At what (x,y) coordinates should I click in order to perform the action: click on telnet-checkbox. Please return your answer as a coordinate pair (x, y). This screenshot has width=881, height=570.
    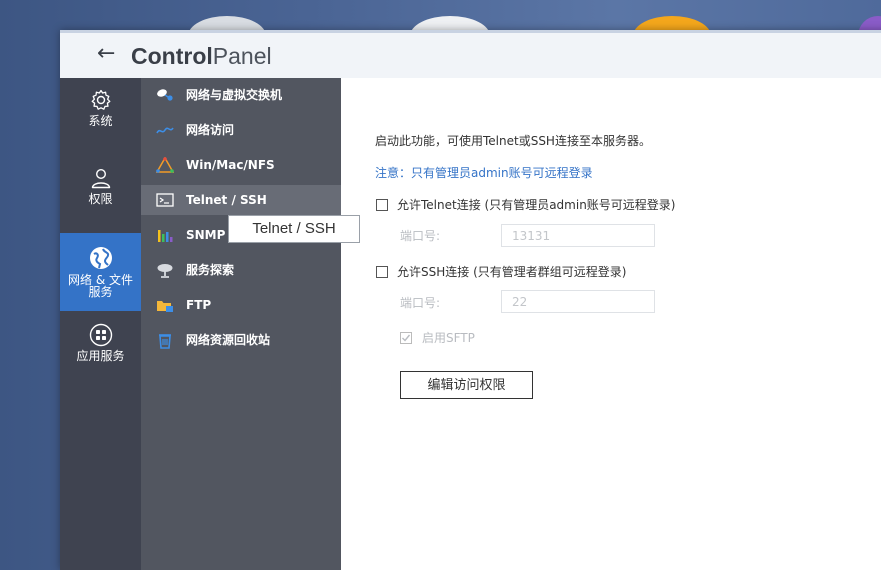
    Looking at the image, I should click on (382, 205).